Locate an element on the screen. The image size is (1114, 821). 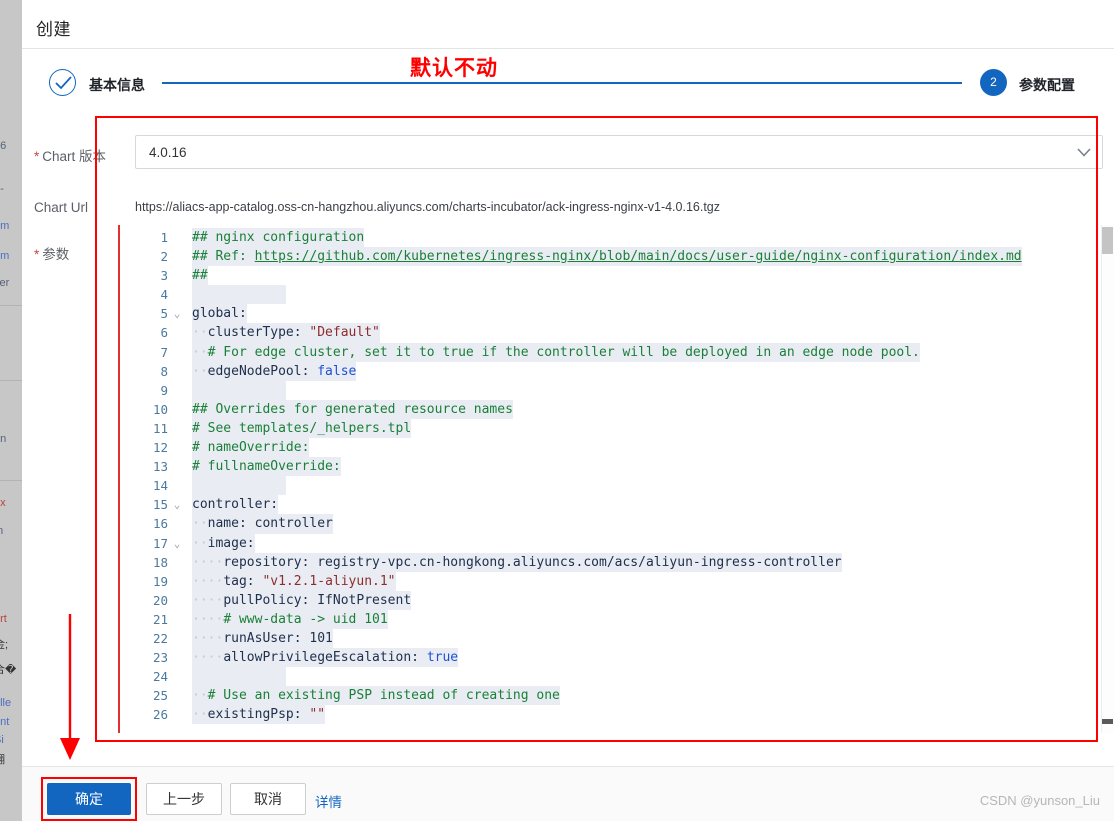
code-line: 12 # nameOverride: is located at coordinates (611, 448).